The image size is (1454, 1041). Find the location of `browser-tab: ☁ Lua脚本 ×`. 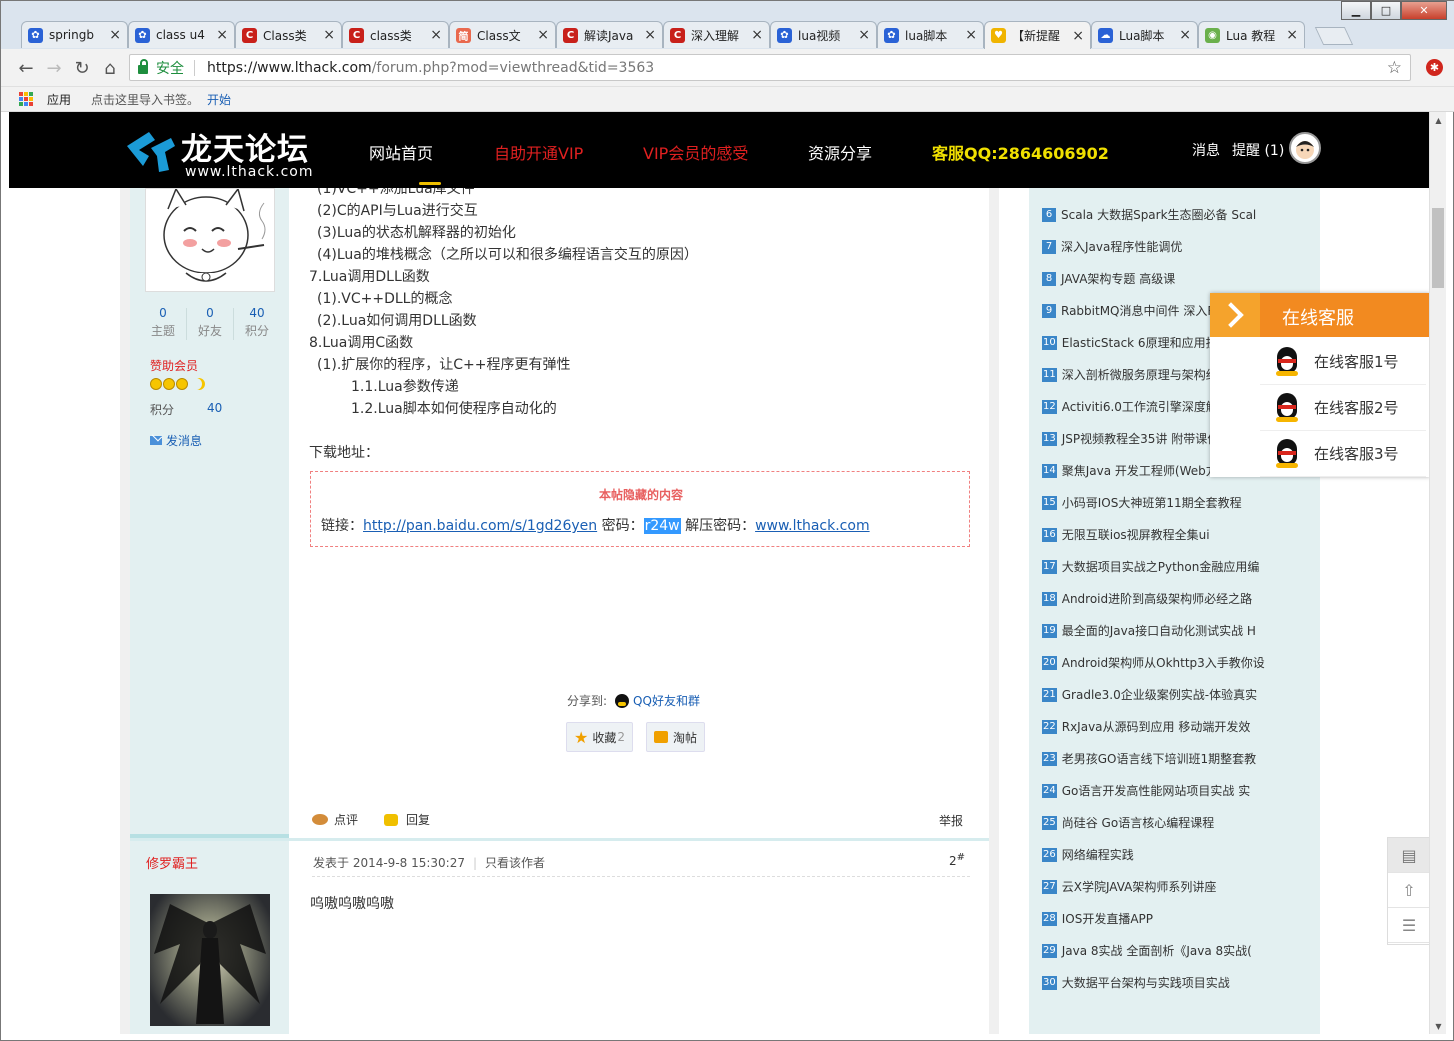

browser-tab: ☁ Lua脚本 × is located at coordinates (1144, 34).